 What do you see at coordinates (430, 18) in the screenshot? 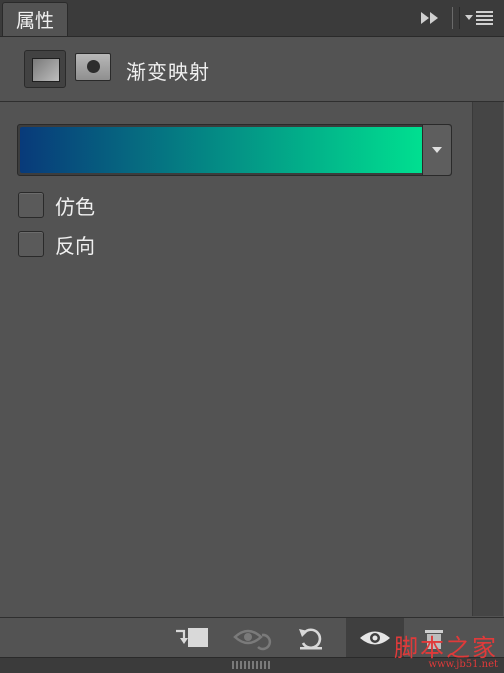
I see `collapse-panel-icon` at bounding box center [430, 18].